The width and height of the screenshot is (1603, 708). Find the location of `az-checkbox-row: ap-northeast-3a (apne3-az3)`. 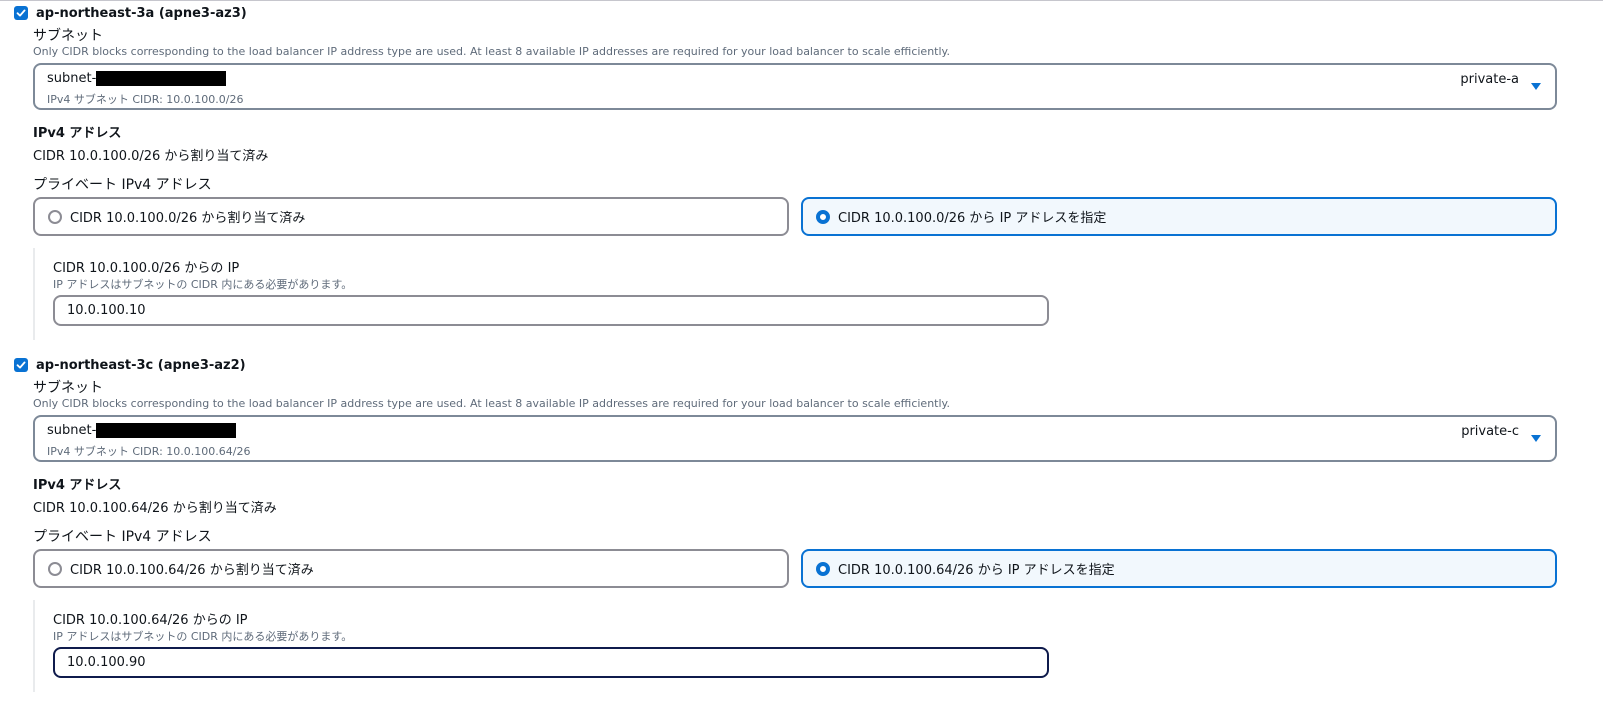

az-checkbox-row: ap-northeast-3a (apne3-az3) is located at coordinates (130, 13).